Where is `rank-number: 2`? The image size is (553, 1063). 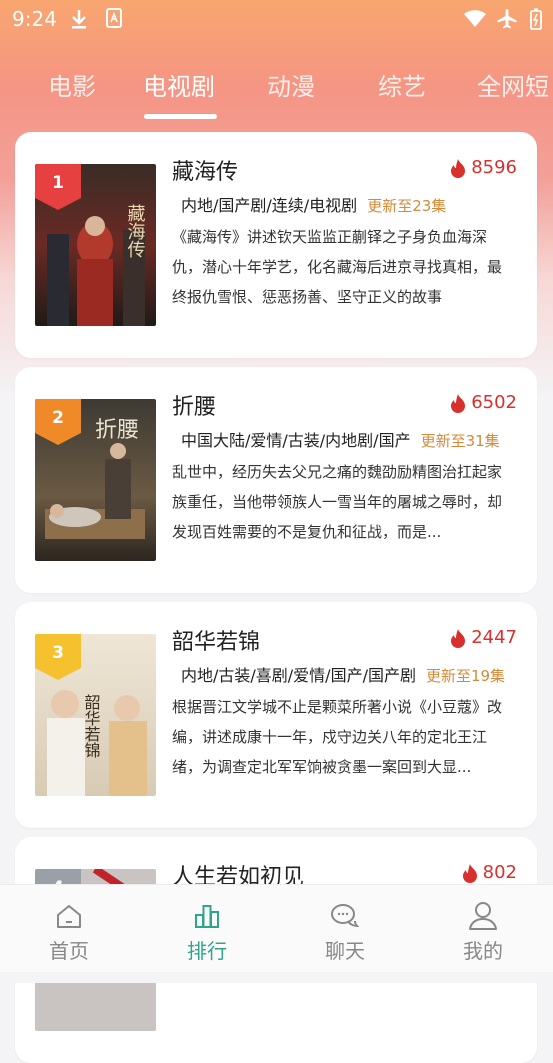 rank-number: 2 is located at coordinates (58, 418).